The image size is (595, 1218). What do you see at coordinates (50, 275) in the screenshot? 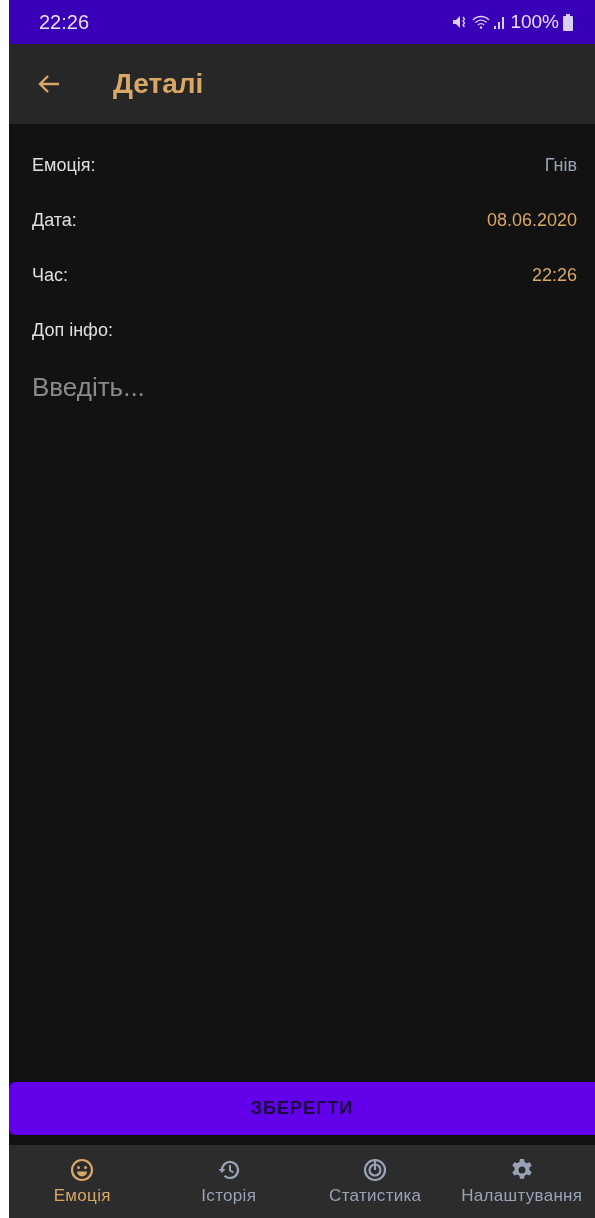
I see `field-label: Час:` at bounding box center [50, 275].